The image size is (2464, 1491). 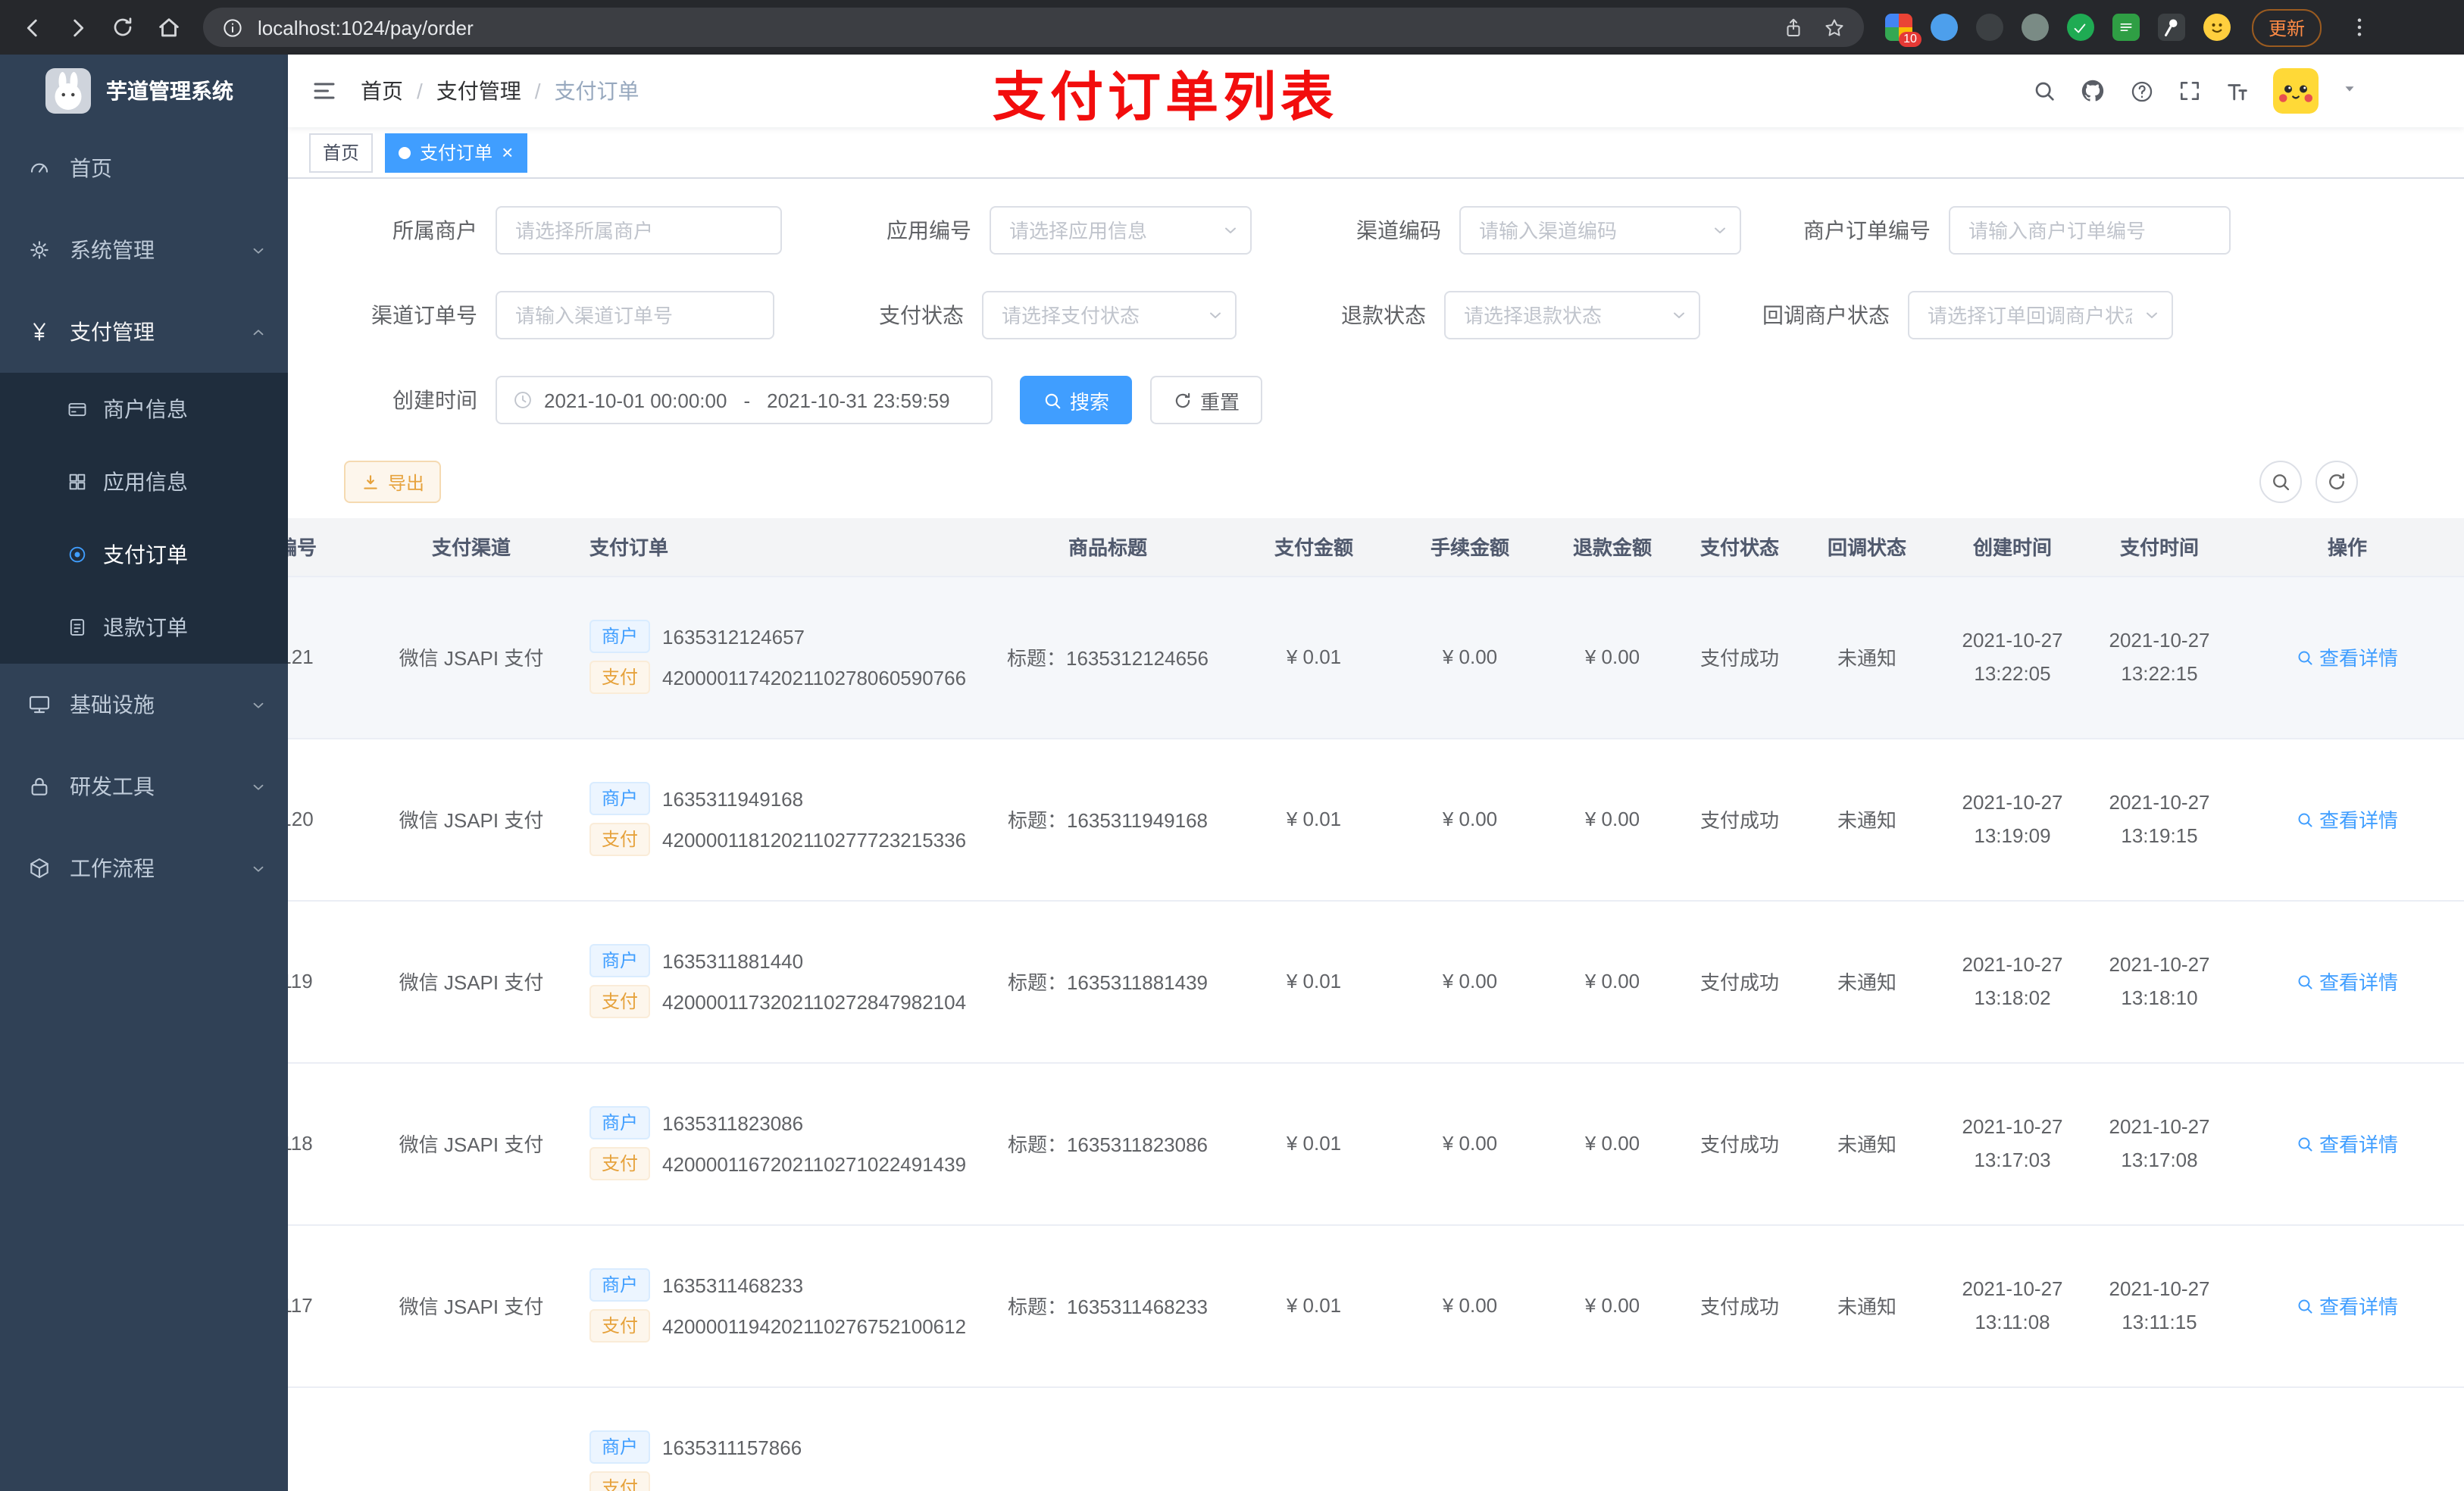 What do you see at coordinates (2171, 27) in the screenshot?
I see `extension-pin-icon` at bounding box center [2171, 27].